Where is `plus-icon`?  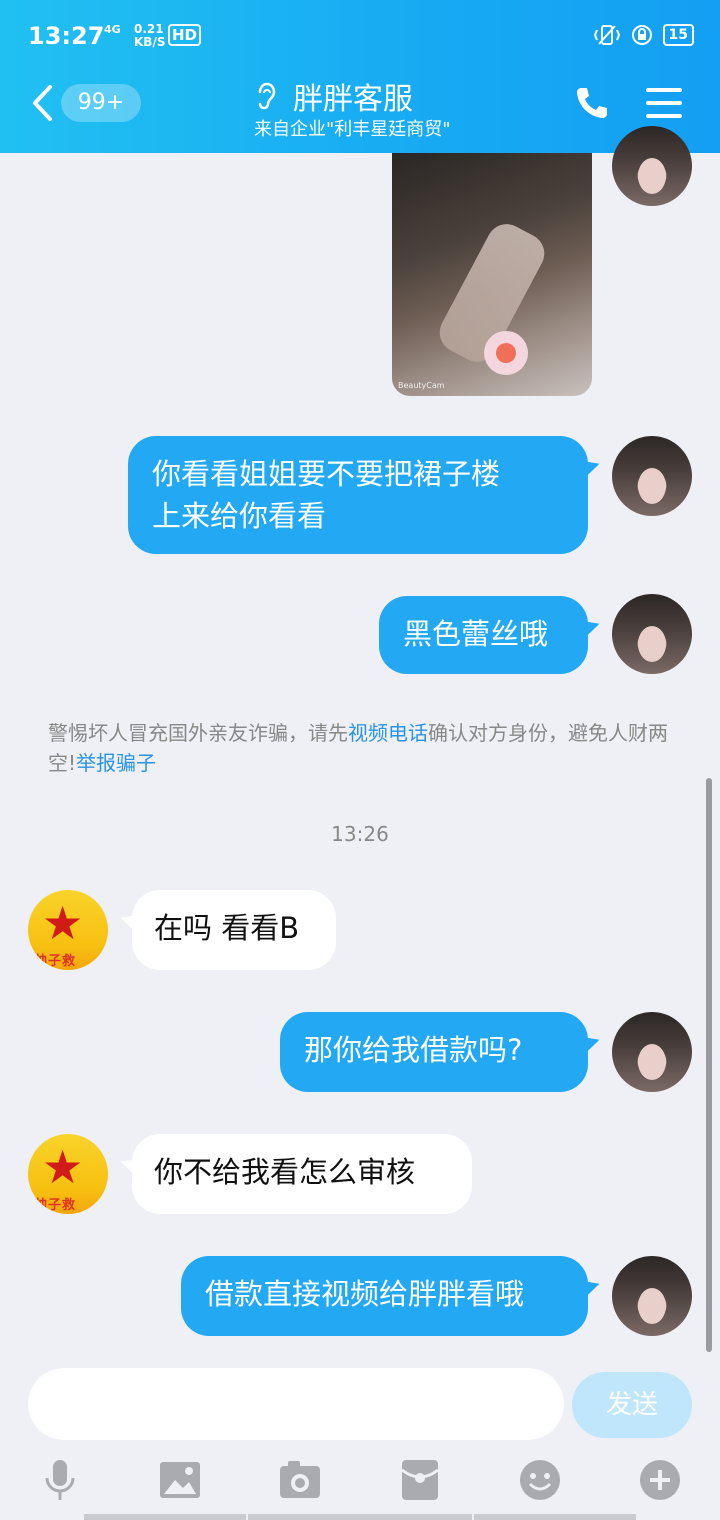
plus-icon is located at coordinates (660, 1480).